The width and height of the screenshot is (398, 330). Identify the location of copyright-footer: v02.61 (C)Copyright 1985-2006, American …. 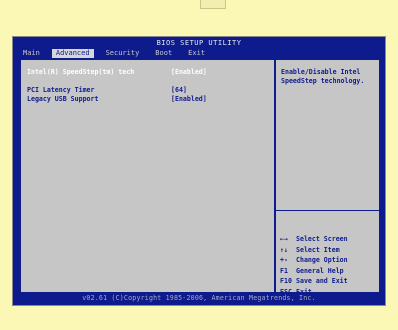
(199, 298).